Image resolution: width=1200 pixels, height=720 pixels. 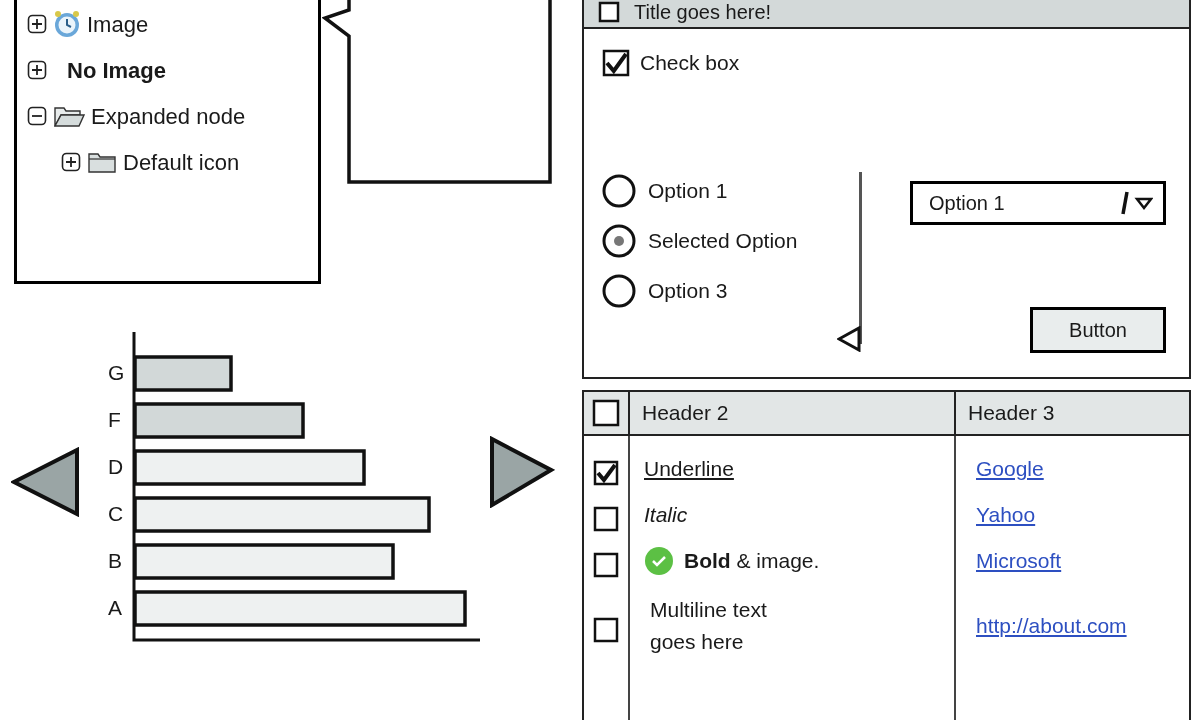 What do you see at coordinates (723, 241) in the screenshot?
I see `radio-label: Selected Option` at bounding box center [723, 241].